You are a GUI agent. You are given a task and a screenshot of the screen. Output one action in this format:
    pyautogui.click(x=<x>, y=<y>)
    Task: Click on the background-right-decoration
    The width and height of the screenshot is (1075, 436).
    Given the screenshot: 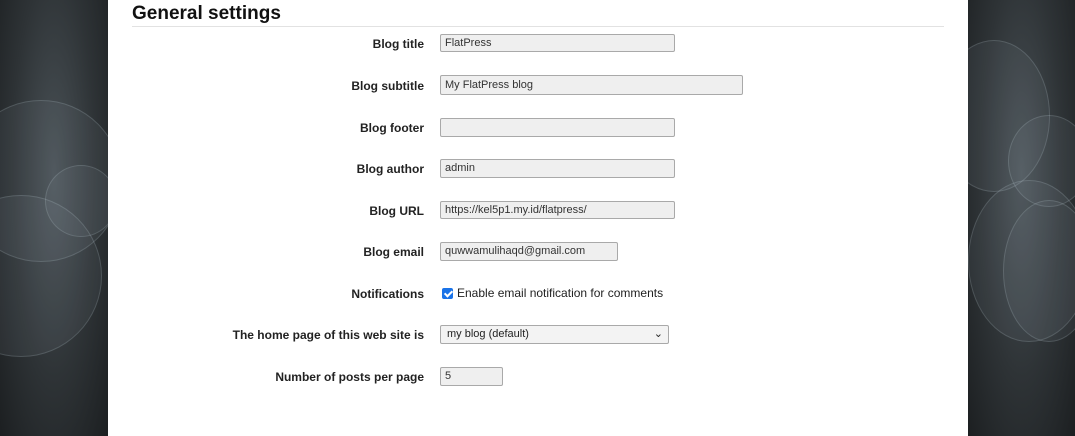 What is the action you would take?
    pyautogui.click(x=1021, y=218)
    